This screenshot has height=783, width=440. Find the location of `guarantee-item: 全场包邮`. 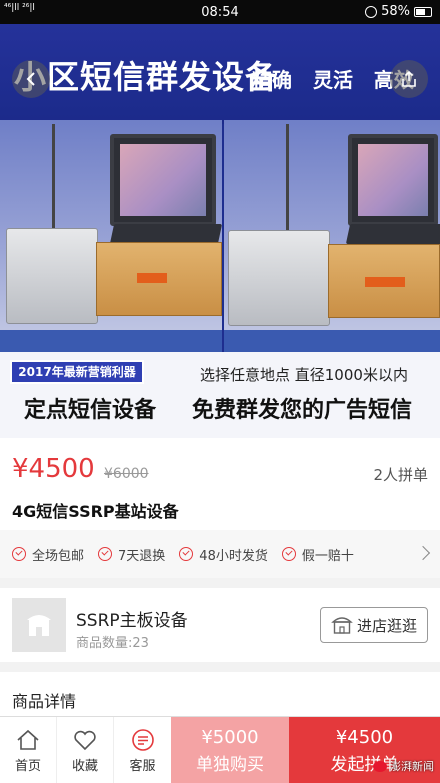

guarantee-item: 全场包邮 is located at coordinates (48, 554).